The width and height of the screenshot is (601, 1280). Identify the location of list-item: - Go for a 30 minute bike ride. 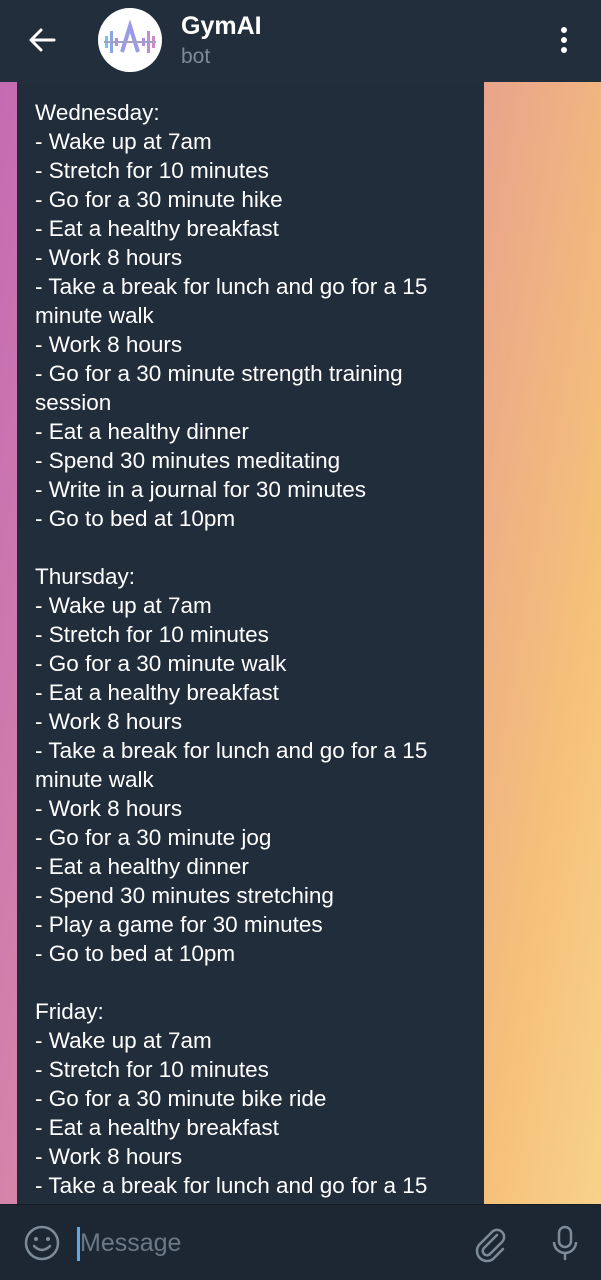
(181, 1098).